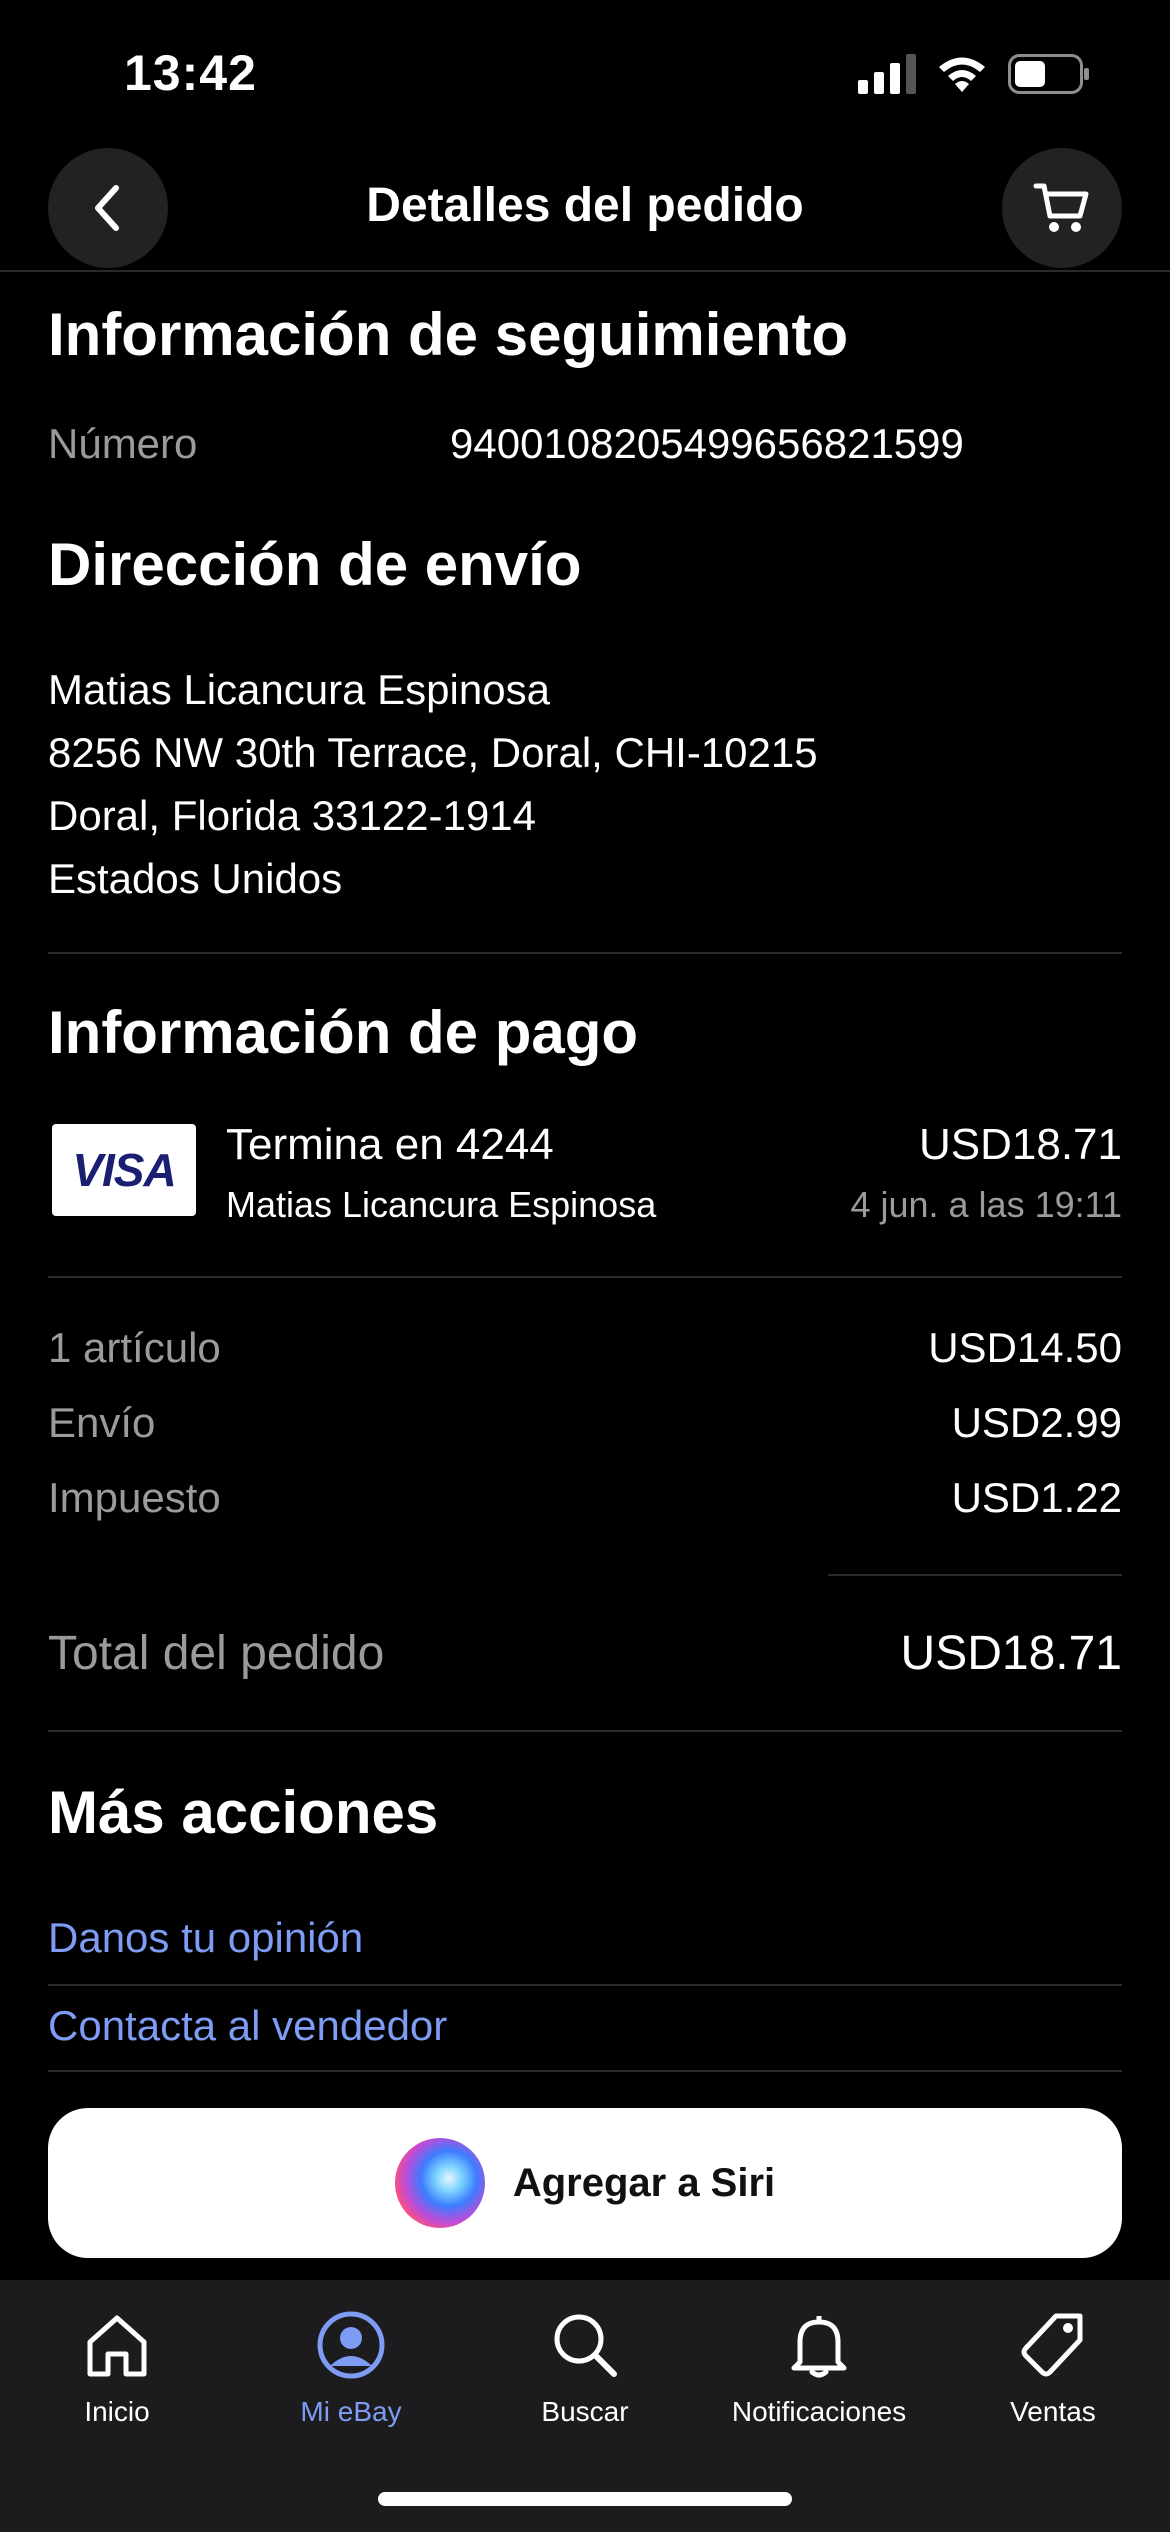 This screenshot has width=1170, height=2532. I want to click on status-icons, so click(974, 74).